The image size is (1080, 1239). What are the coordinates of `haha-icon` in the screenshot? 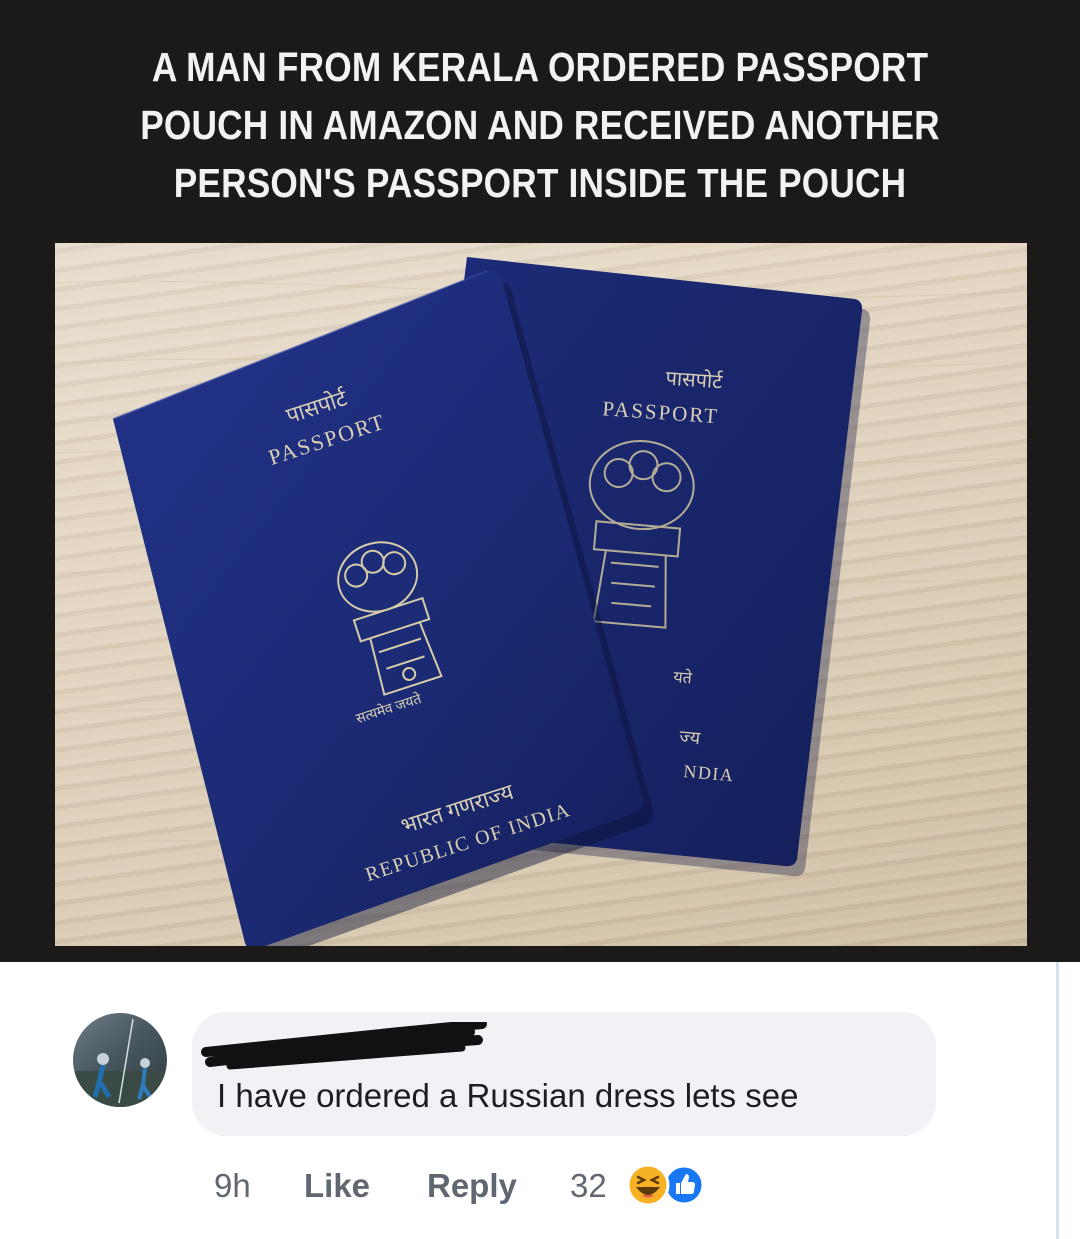 It's located at (648, 1185).